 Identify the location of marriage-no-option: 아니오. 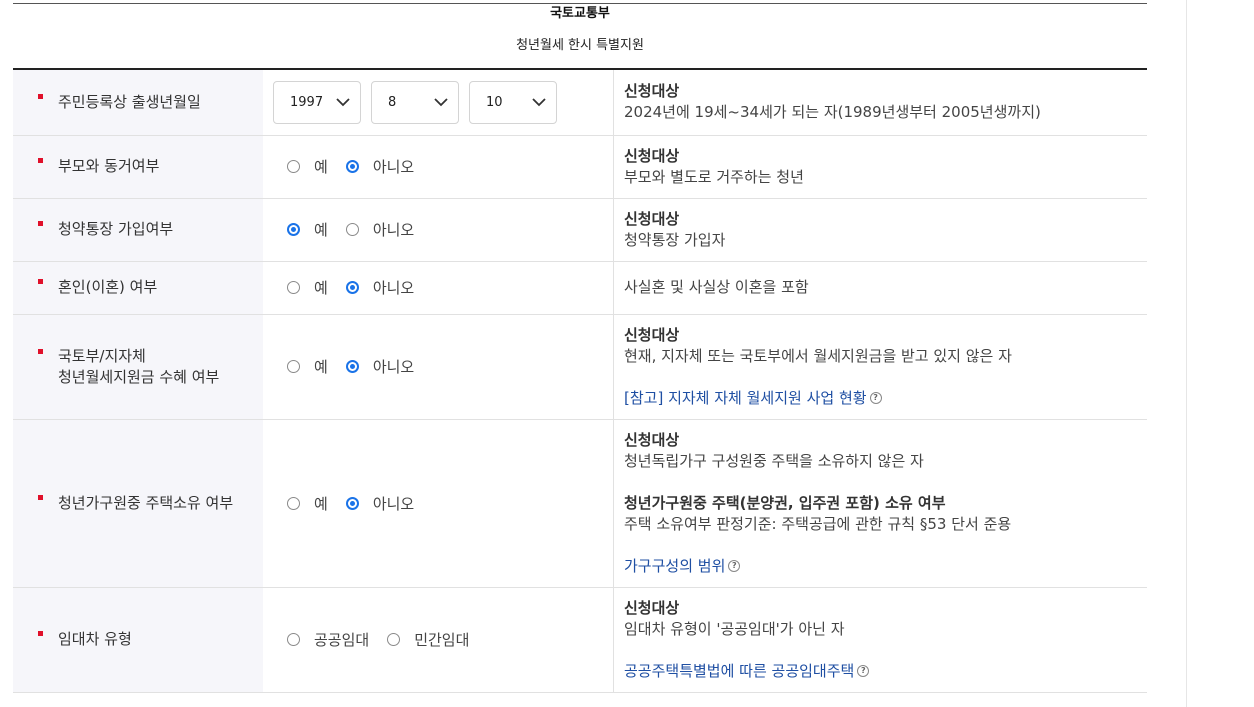
(380, 287).